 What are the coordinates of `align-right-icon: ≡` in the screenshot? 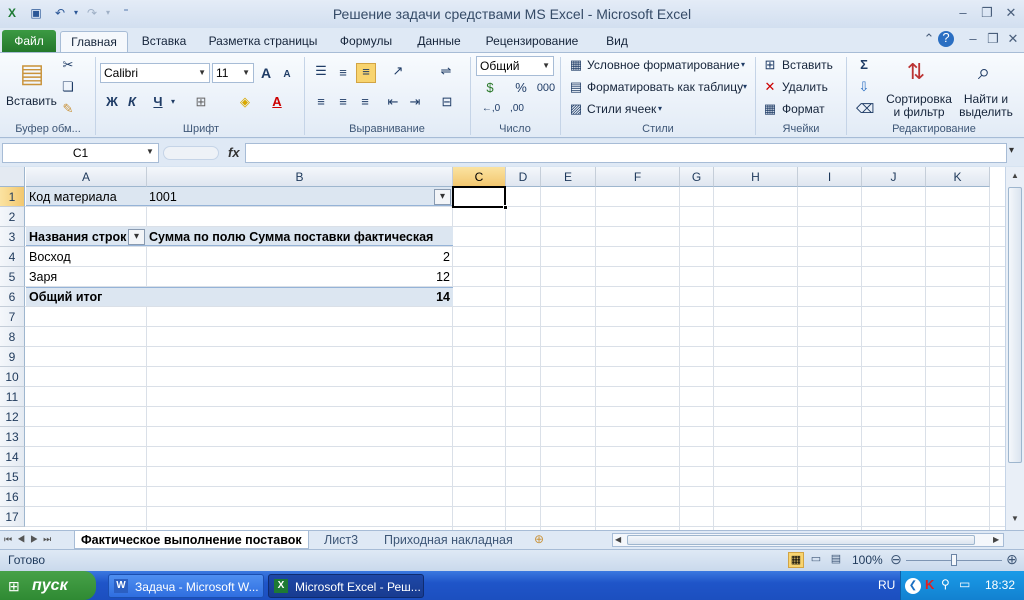 It's located at (365, 102).